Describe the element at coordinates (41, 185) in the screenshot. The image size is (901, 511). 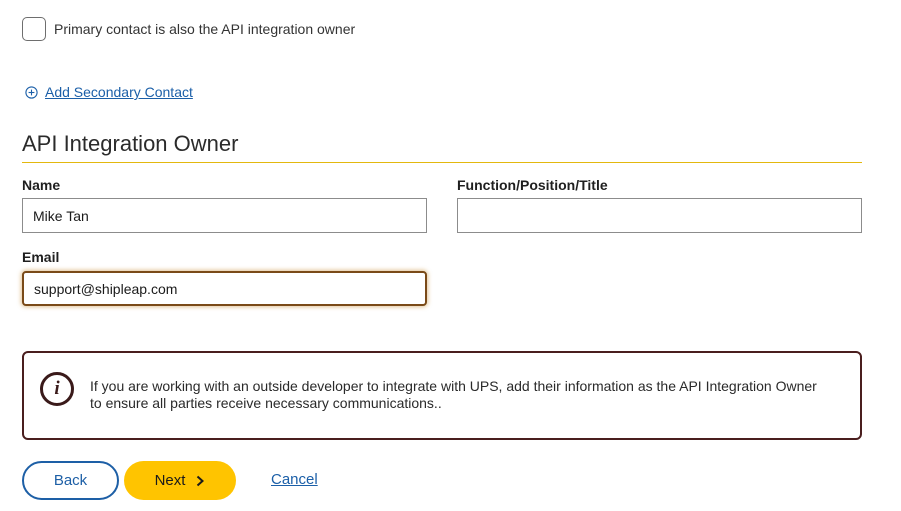
I see `name-label: Name` at that location.